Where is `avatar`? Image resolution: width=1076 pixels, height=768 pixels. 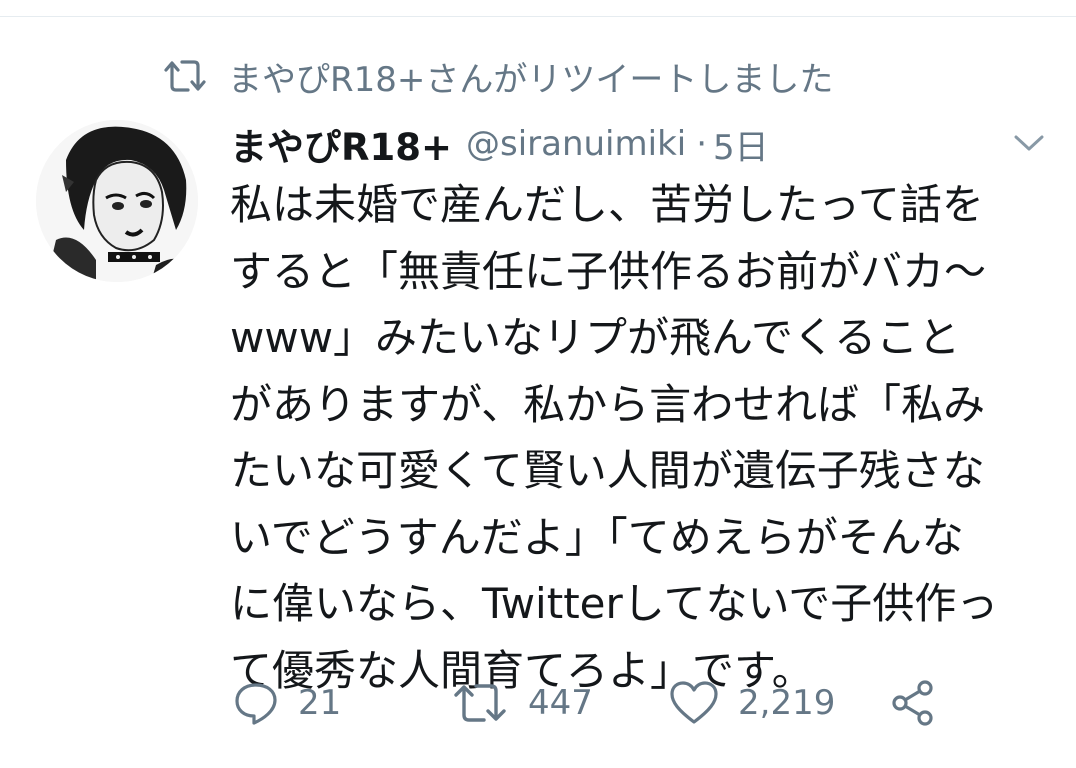 avatar is located at coordinates (117, 201).